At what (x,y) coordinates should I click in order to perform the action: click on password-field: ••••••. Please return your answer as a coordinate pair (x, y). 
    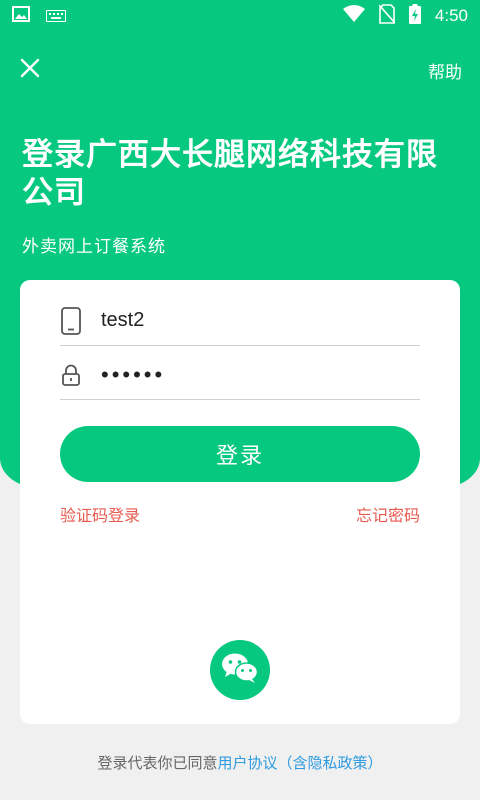
    Looking at the image, I should click on (240, 375).